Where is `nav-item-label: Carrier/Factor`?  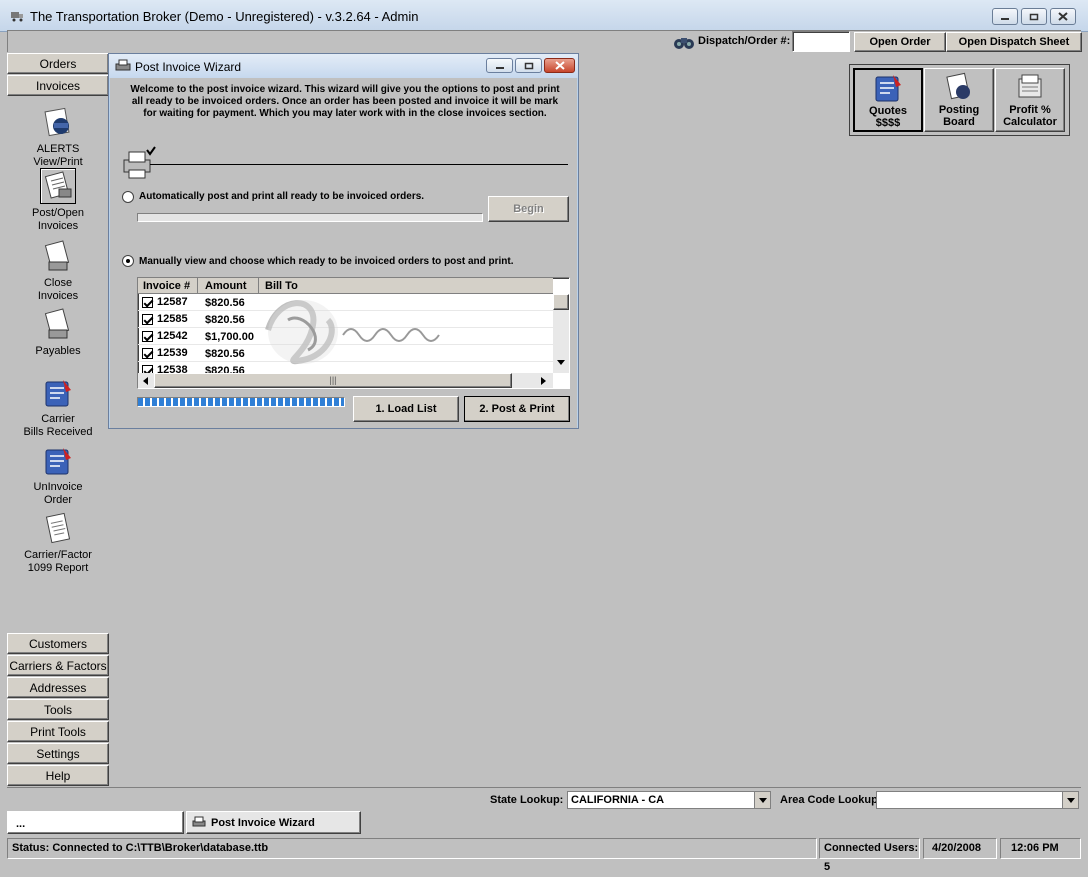
nav-item-label: Carrier/Factor is located at coordinates (58, 555).